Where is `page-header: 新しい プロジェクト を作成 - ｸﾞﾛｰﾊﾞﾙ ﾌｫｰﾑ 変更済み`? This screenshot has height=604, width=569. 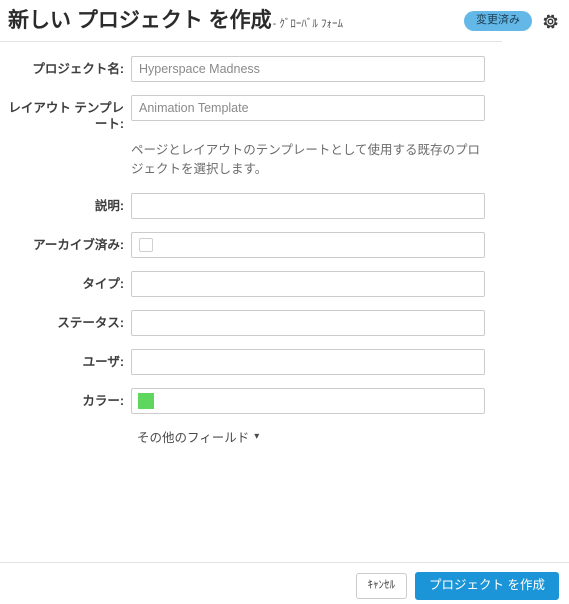 page-header: 新しい プロジェクト を作成 - ｸﾞﾛｰﾊﾞﾙ ﾌｫｰﾑ 変更済み is located at coordinates (284, 21).